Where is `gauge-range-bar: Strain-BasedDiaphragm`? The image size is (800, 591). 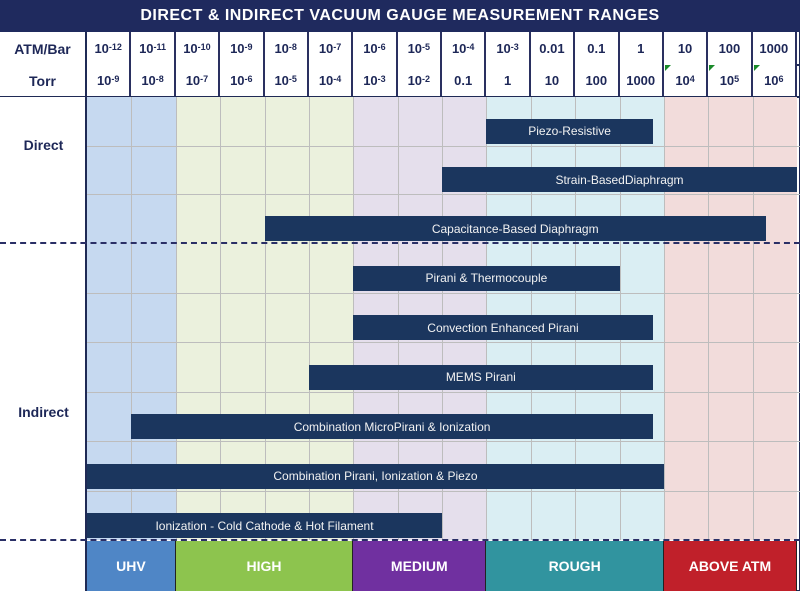 gauge-range-bar: Strain-BasedDiaphragm is located at coordinates (619, 180).